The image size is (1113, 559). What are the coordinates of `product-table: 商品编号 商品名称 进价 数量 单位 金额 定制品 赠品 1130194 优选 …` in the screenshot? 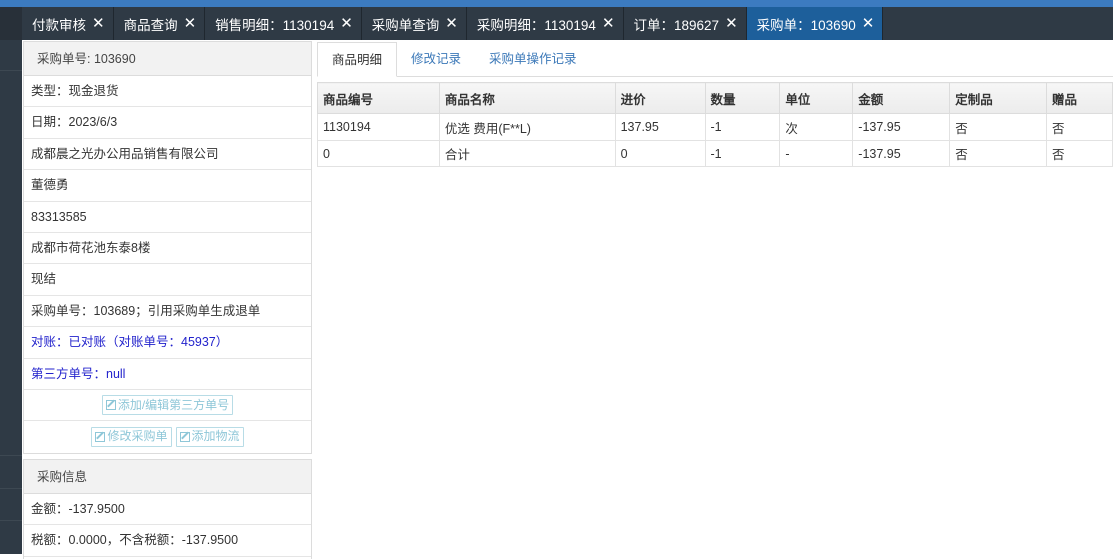 It's located at (715, 124).